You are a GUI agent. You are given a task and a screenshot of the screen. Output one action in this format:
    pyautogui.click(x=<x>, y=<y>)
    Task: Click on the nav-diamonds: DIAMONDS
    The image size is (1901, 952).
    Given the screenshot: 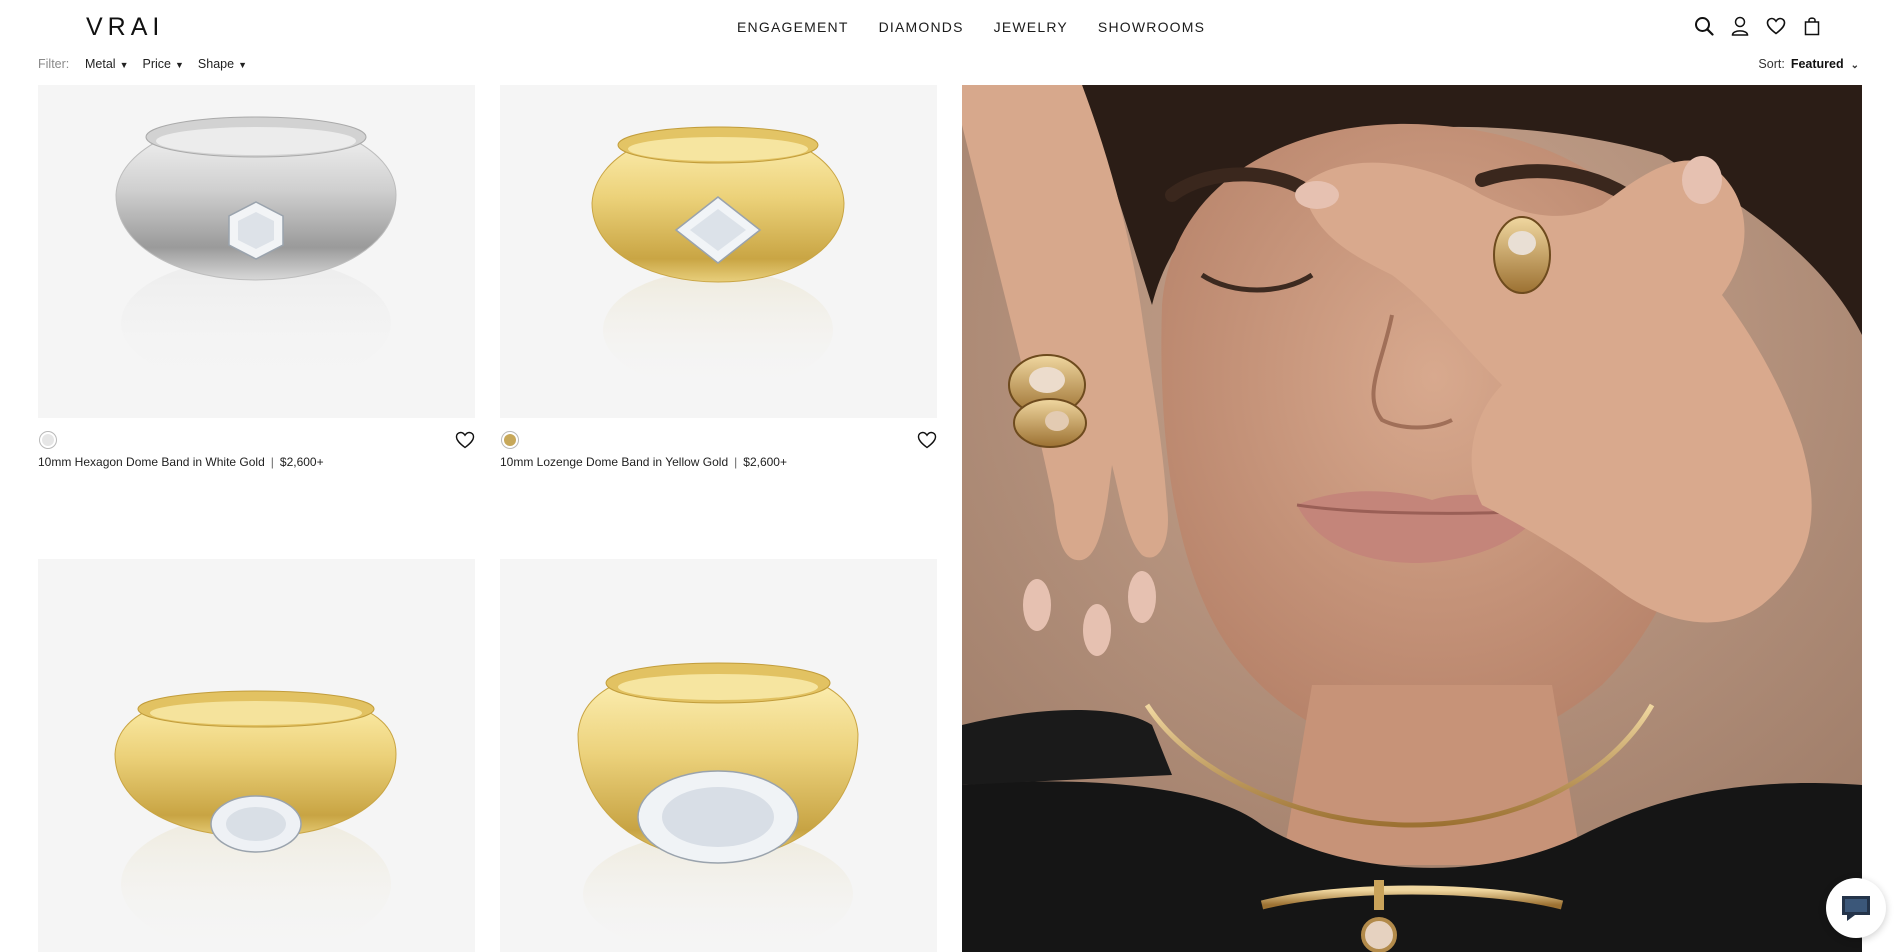 What is the action you would take?
    pyautogui.click(x=921, y=27)
    